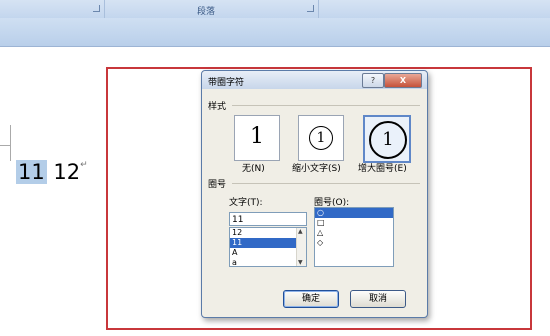  What do you see at coordinates (253, 167) in the screenshot?
I see `style-none-label: 无(N)` at bounding box center [253, 167].